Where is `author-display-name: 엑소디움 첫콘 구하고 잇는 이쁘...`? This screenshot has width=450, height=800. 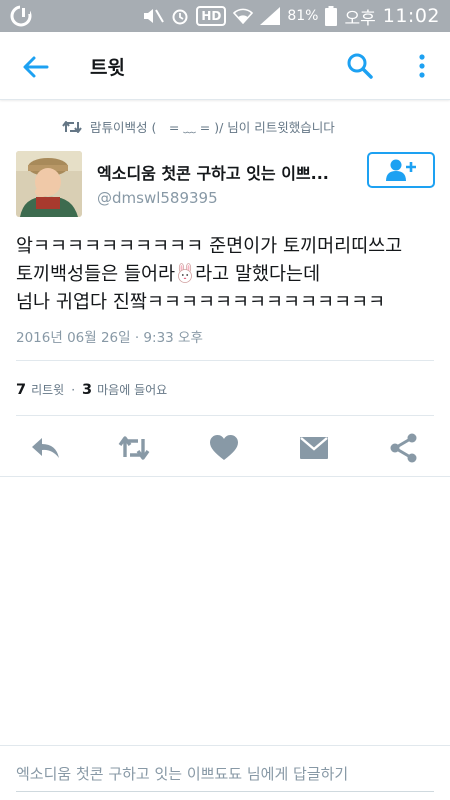
author-display-name: 엑소디움 첫콘 구하고 잇는 이쁘... is located at coordinates (226, 172).